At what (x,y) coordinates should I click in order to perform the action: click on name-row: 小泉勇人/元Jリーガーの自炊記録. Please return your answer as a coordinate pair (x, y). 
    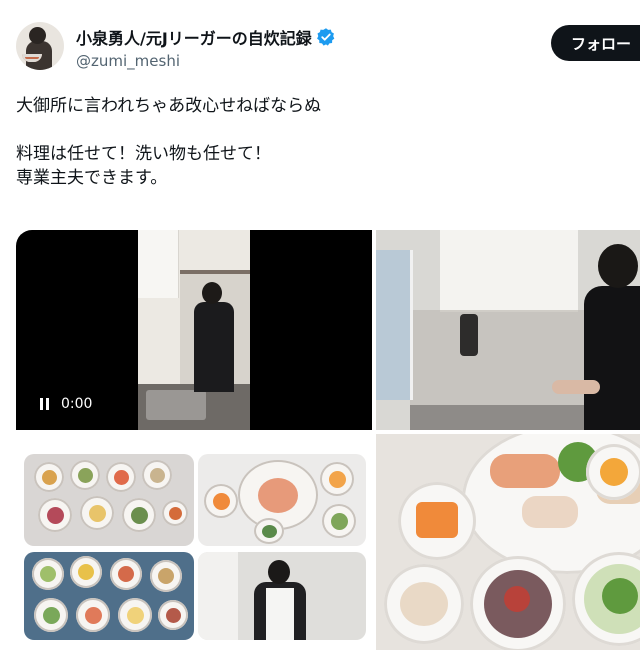
    Looking at the image, I should click on (206, 37).